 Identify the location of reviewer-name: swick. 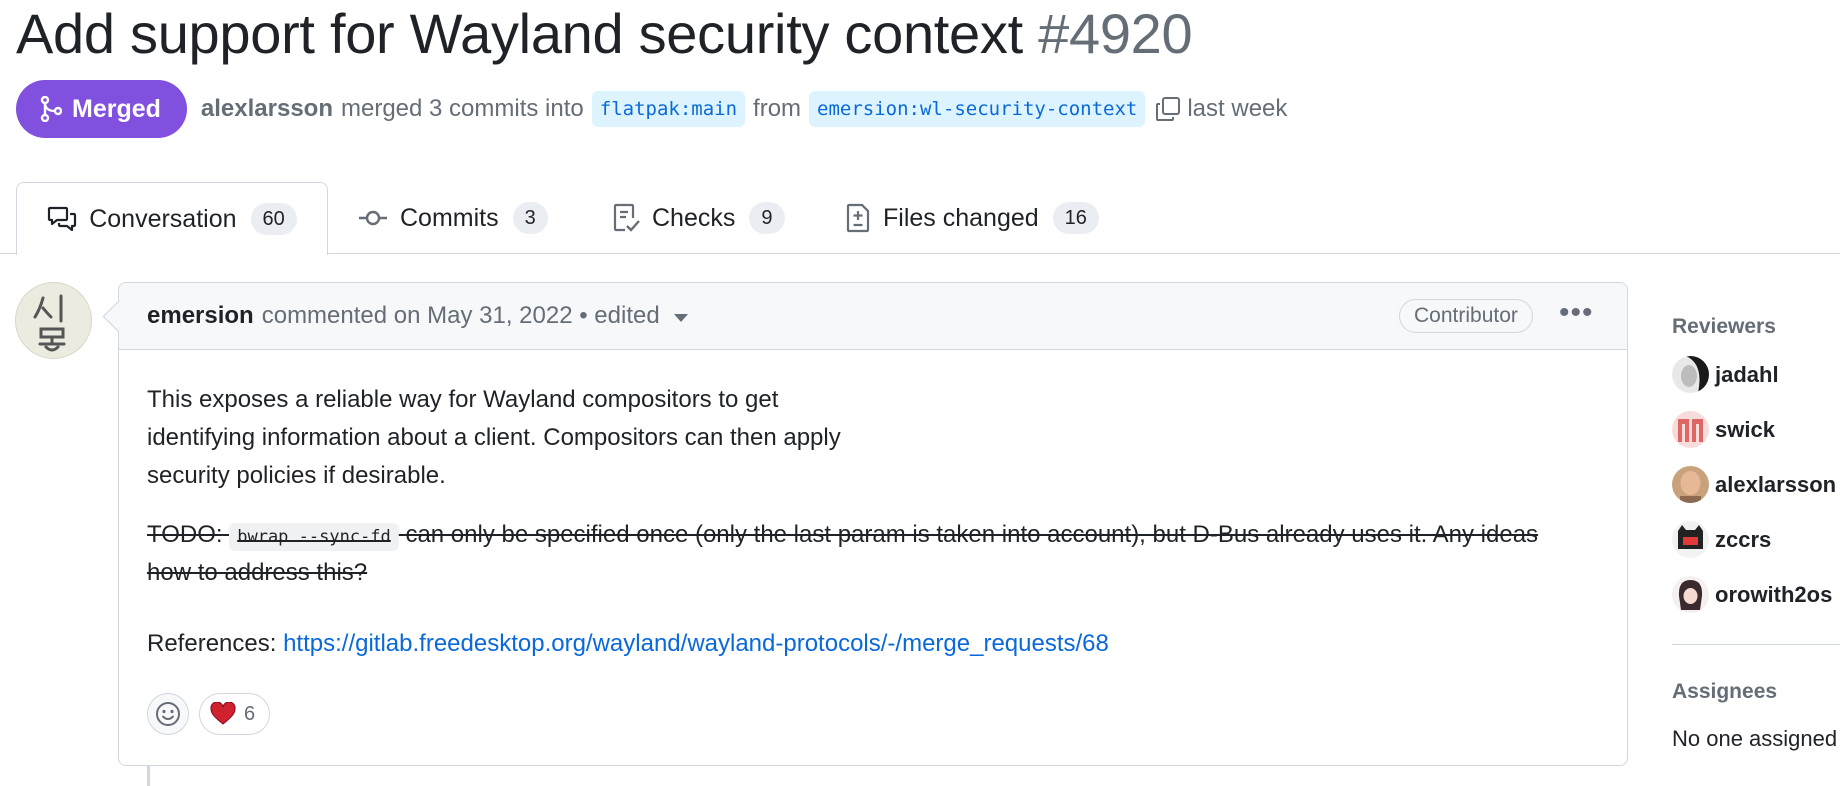
(1745, 429).